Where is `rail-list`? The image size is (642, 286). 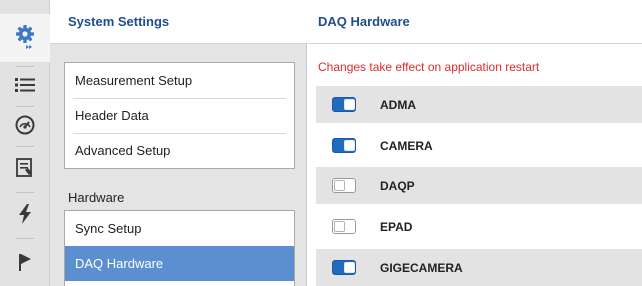 rail-list is located at coordinates (25, 86).